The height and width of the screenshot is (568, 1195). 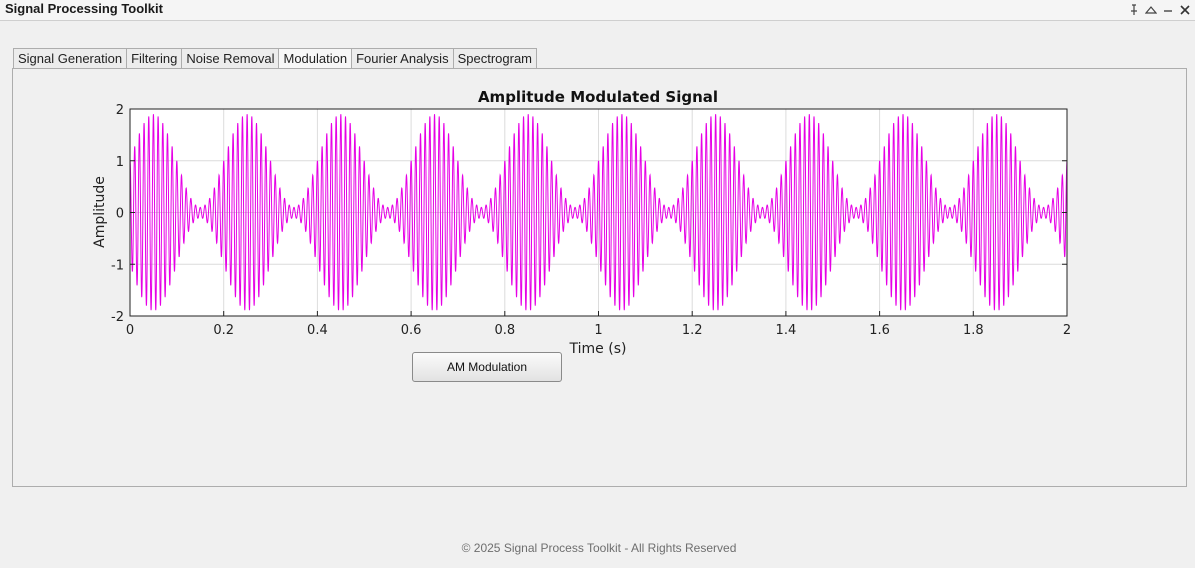 What do you see at coordinates (317, 330) in the screenshot?
I see `x-tick-label: 0.4` at bounding box center [317, 330].